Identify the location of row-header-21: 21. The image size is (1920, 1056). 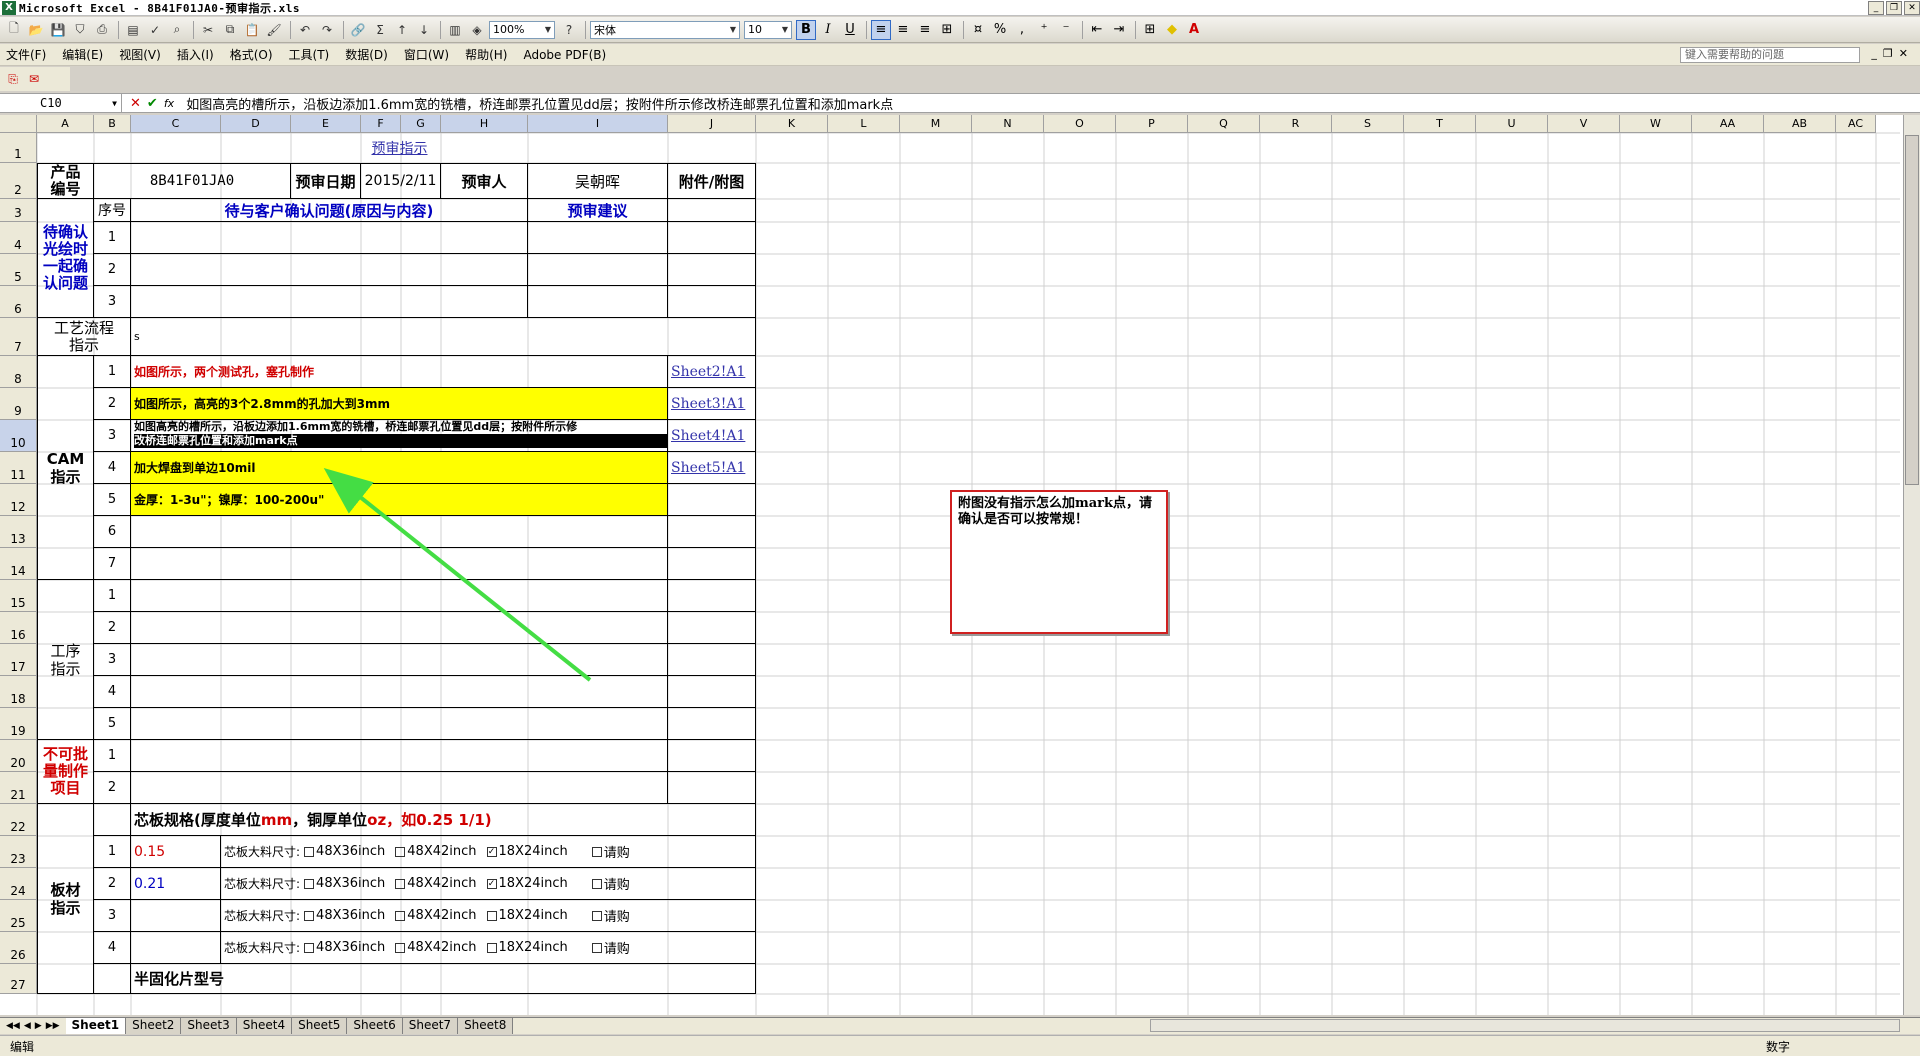
(18, 788).